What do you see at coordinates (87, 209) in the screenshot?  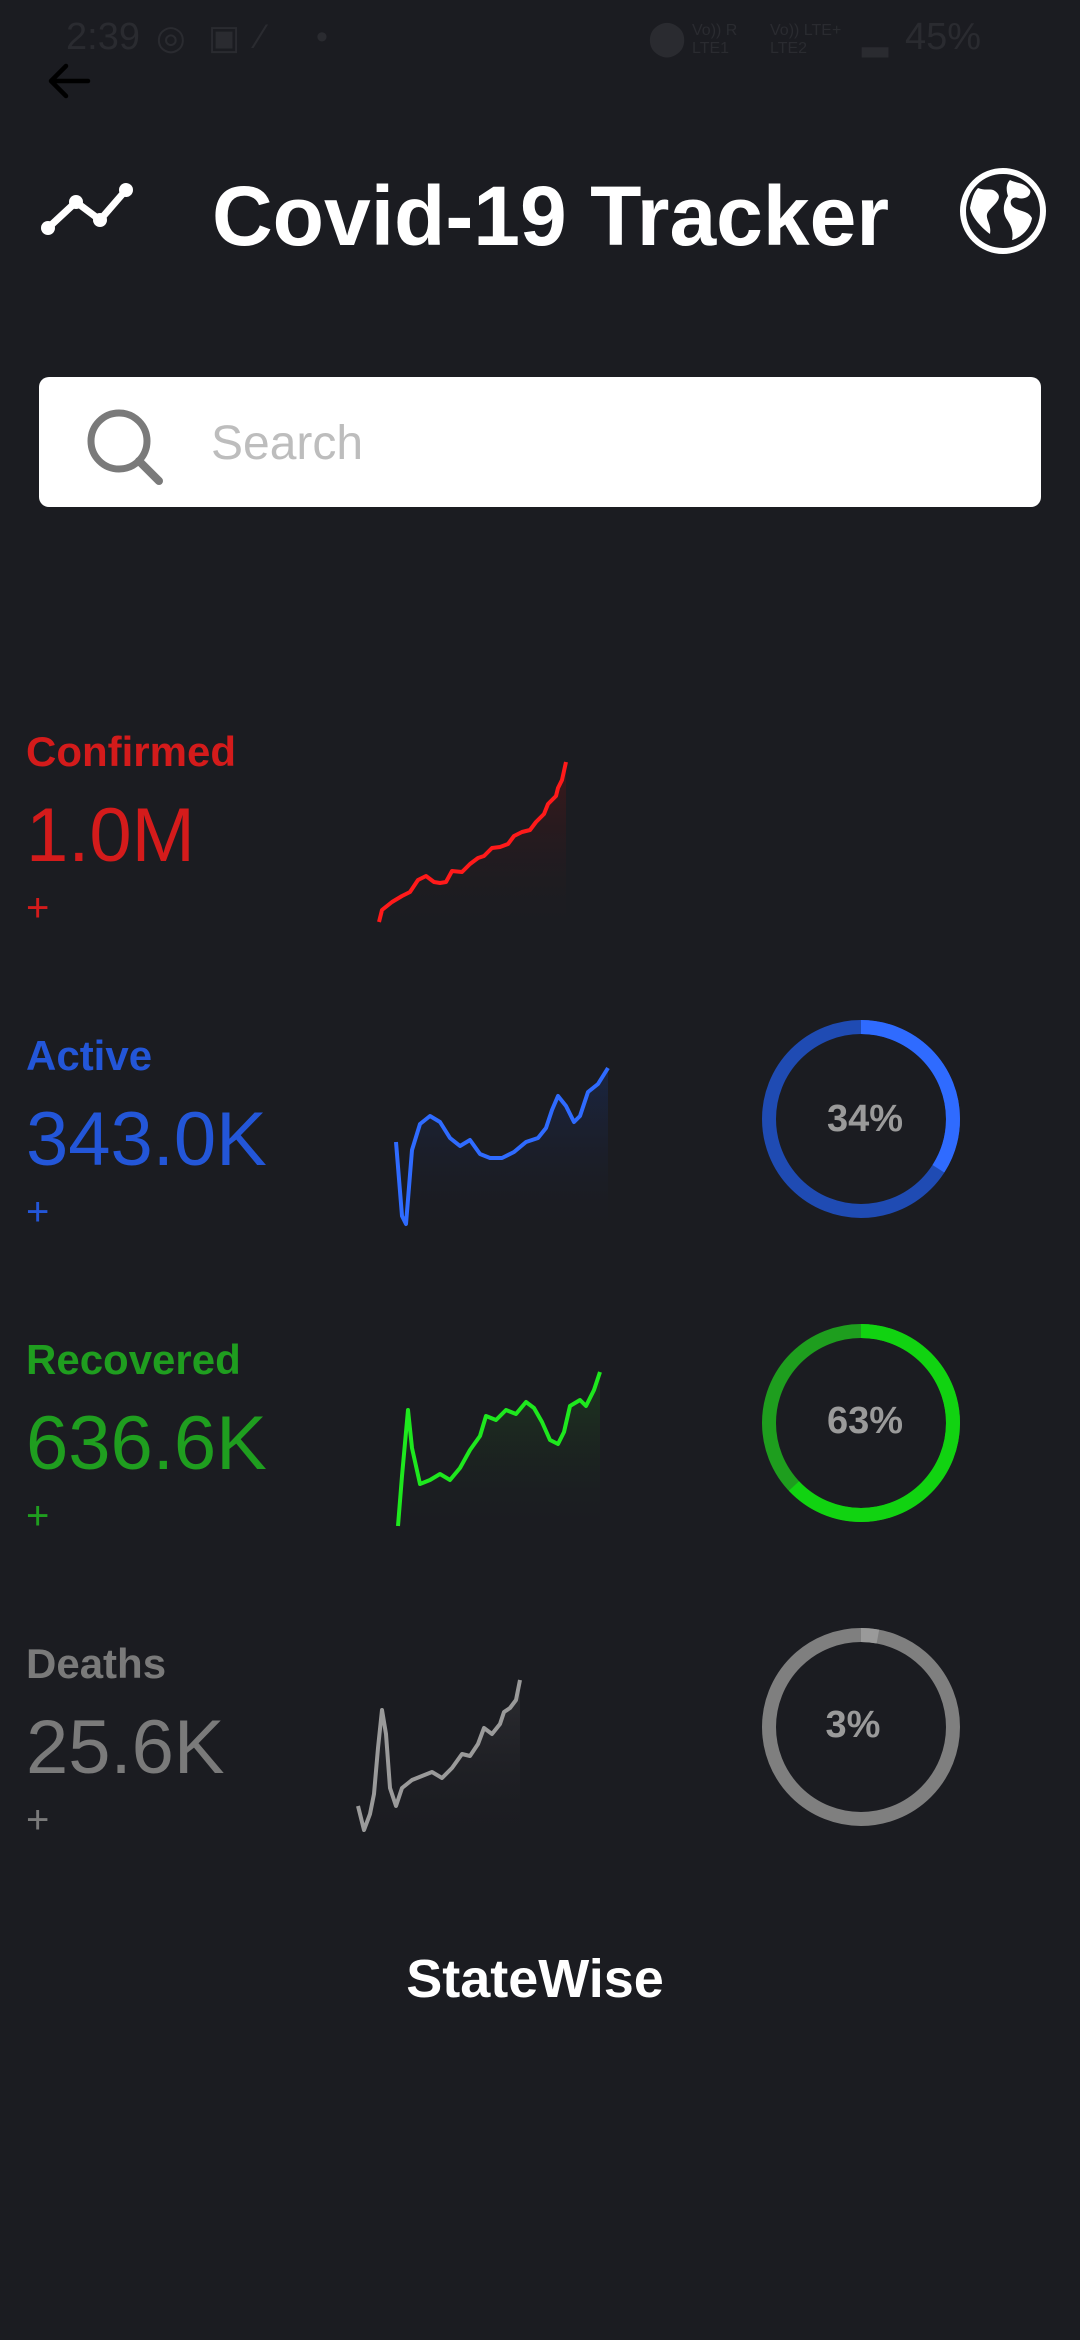 I see `trend-line-icon` at bounding box center [87, 209].